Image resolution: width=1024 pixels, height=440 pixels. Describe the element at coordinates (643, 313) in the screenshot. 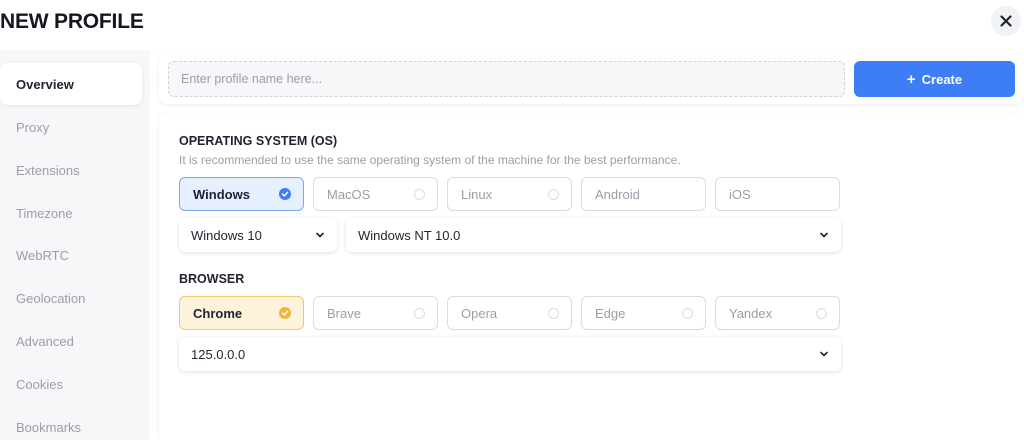

I see `browser-option-edge: Edge` at that location.